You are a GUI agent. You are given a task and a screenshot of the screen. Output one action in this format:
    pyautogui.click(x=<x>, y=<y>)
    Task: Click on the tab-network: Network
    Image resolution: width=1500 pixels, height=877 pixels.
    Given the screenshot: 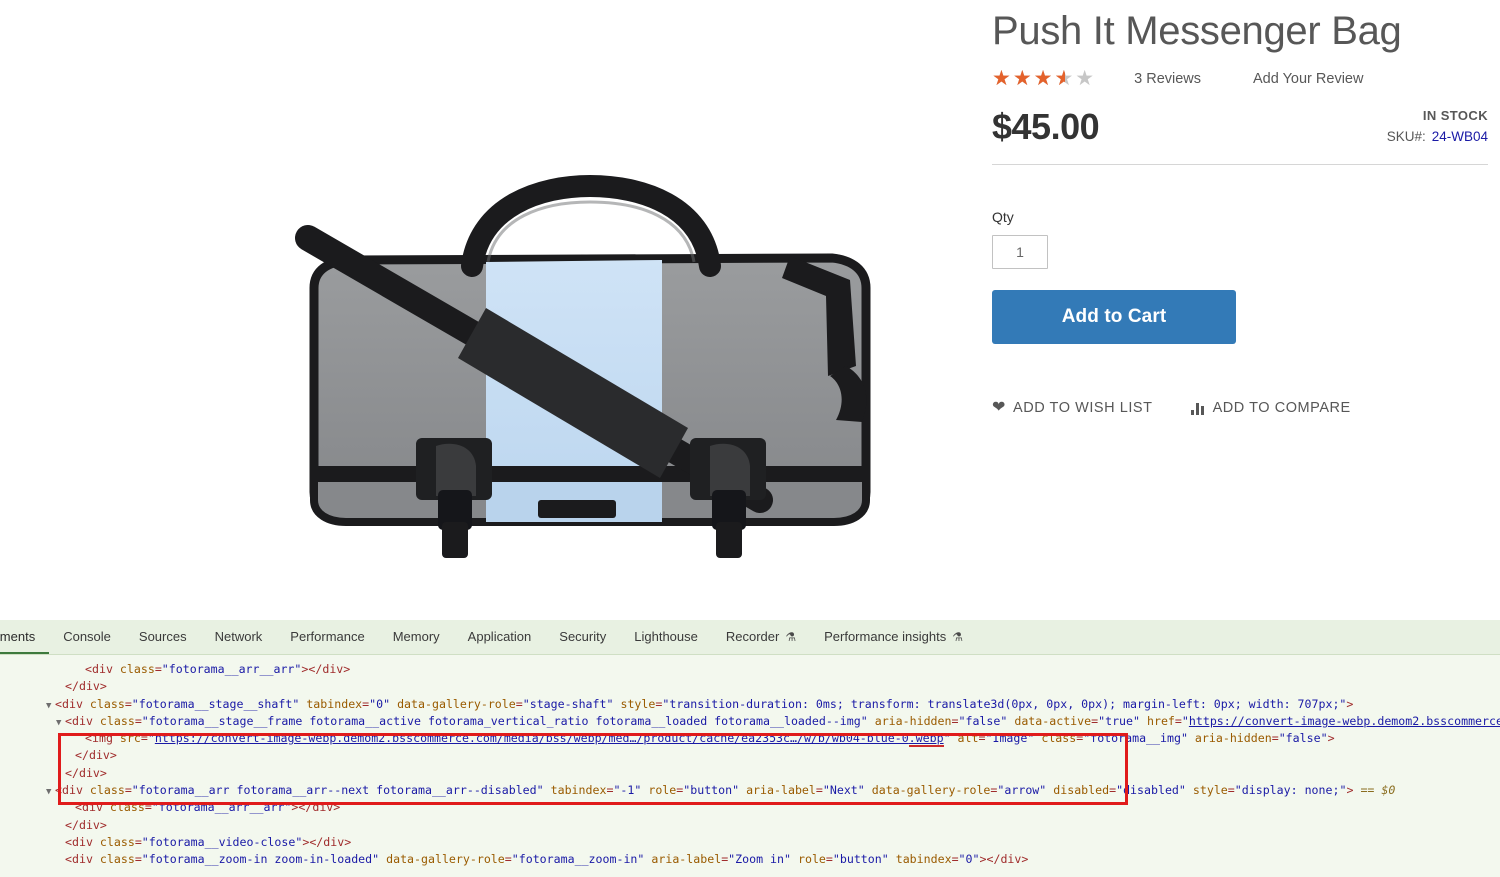 What is the action you would take?
    pyautogui.click(x=239, y=637)
    